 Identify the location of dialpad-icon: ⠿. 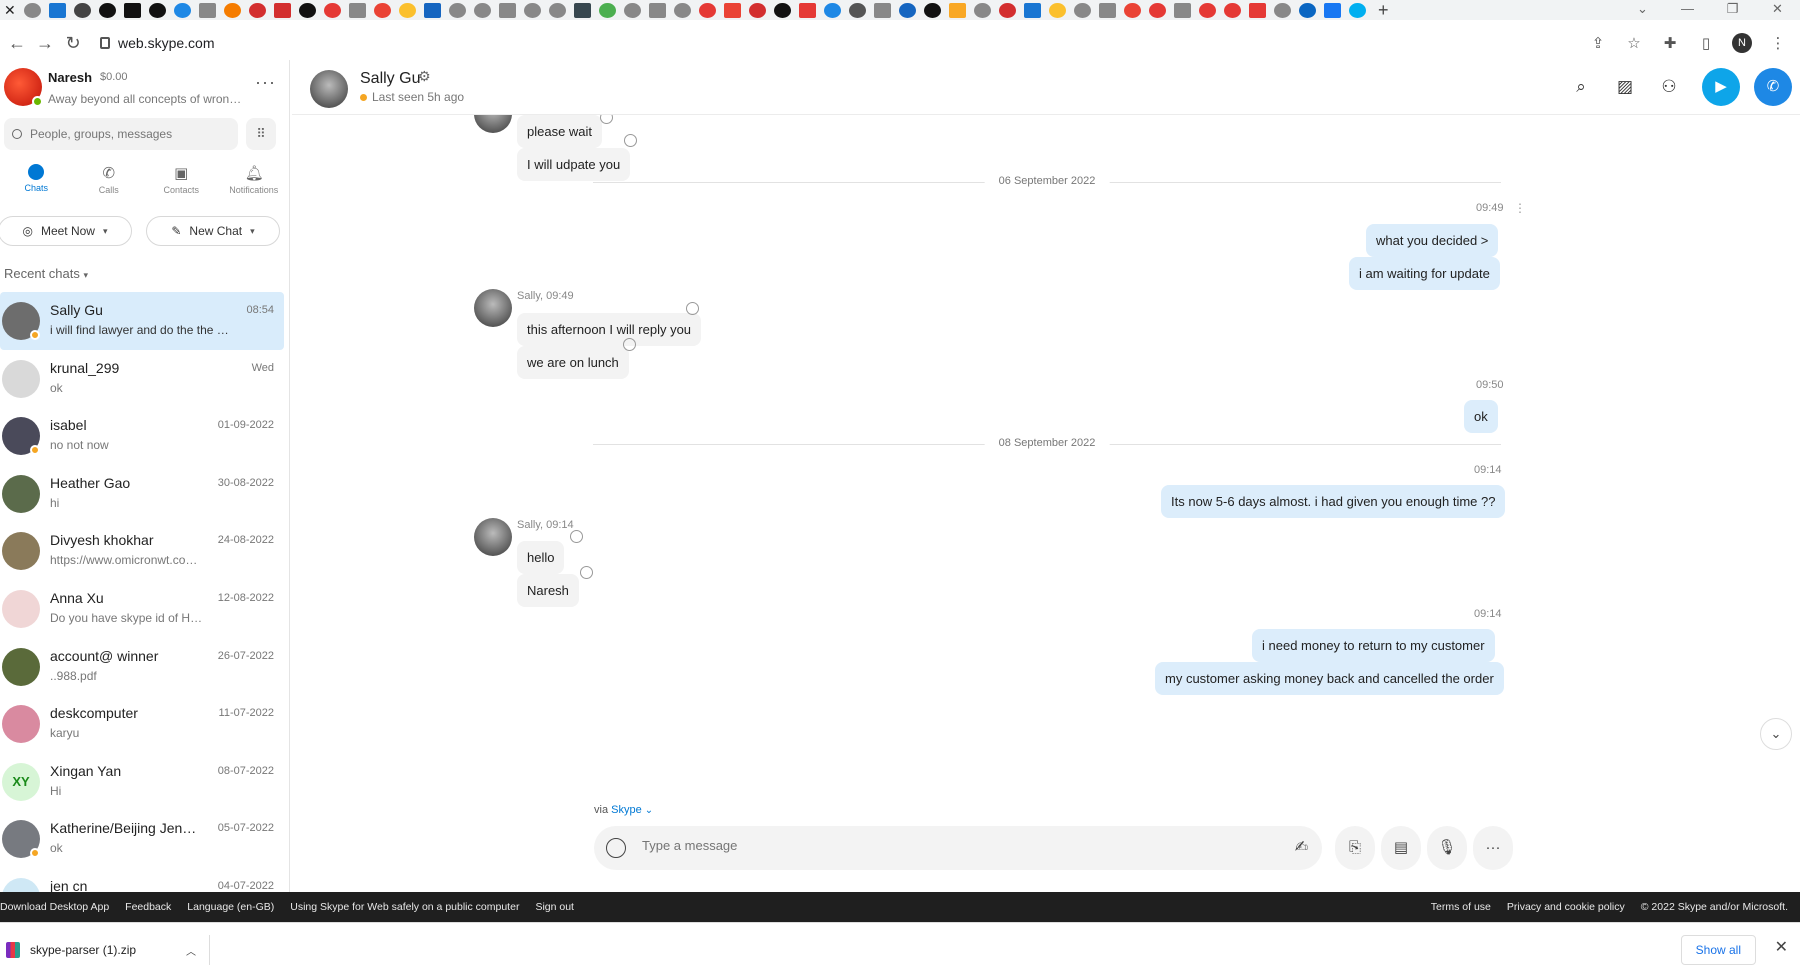
(261, 134).